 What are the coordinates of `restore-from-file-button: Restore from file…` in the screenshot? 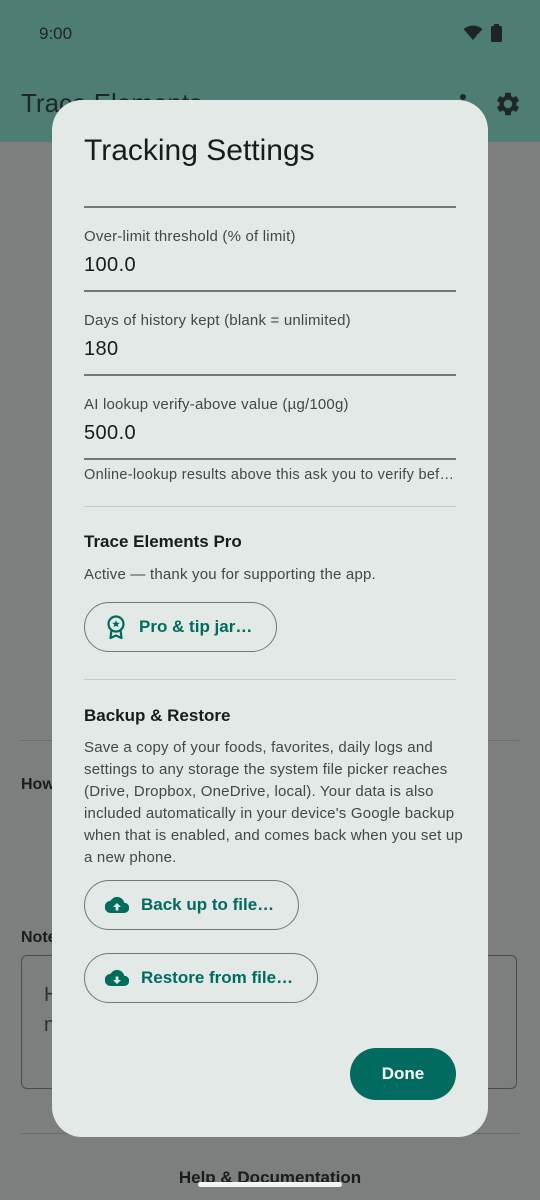 It's located at (201, 978).